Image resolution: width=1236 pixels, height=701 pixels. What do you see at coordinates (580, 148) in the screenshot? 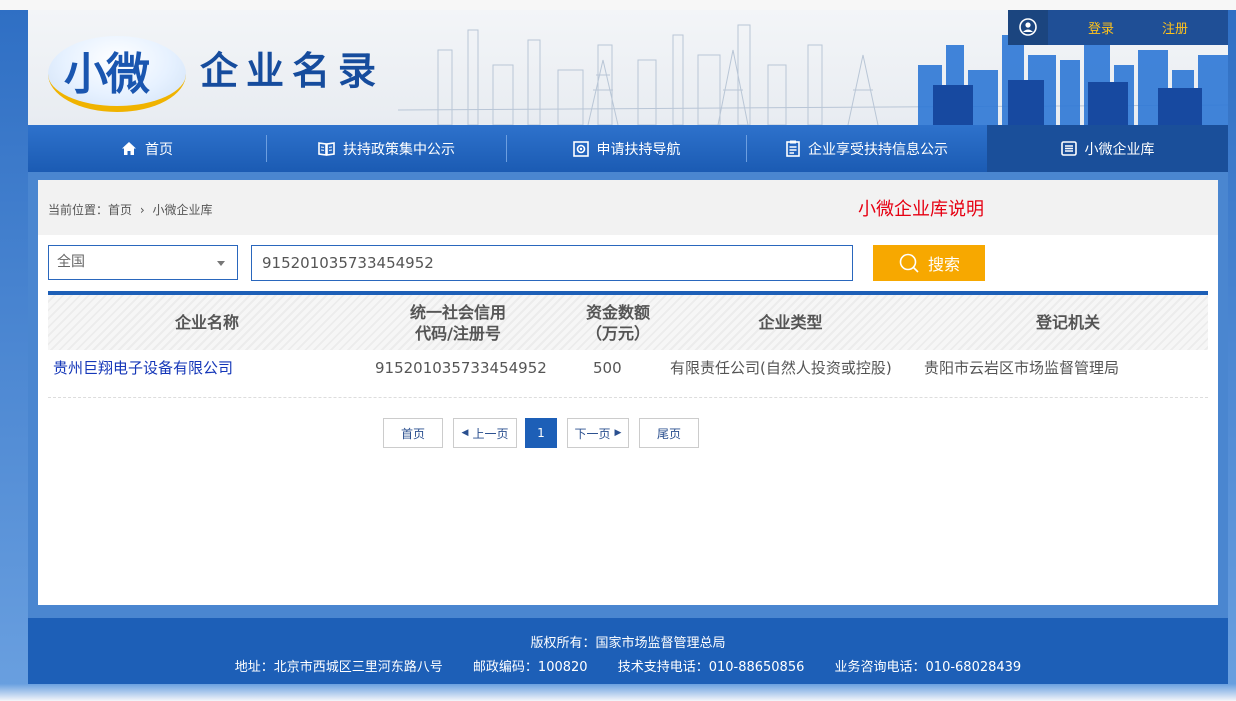
I see `navigation-icon` at bounding box center [580, 148].